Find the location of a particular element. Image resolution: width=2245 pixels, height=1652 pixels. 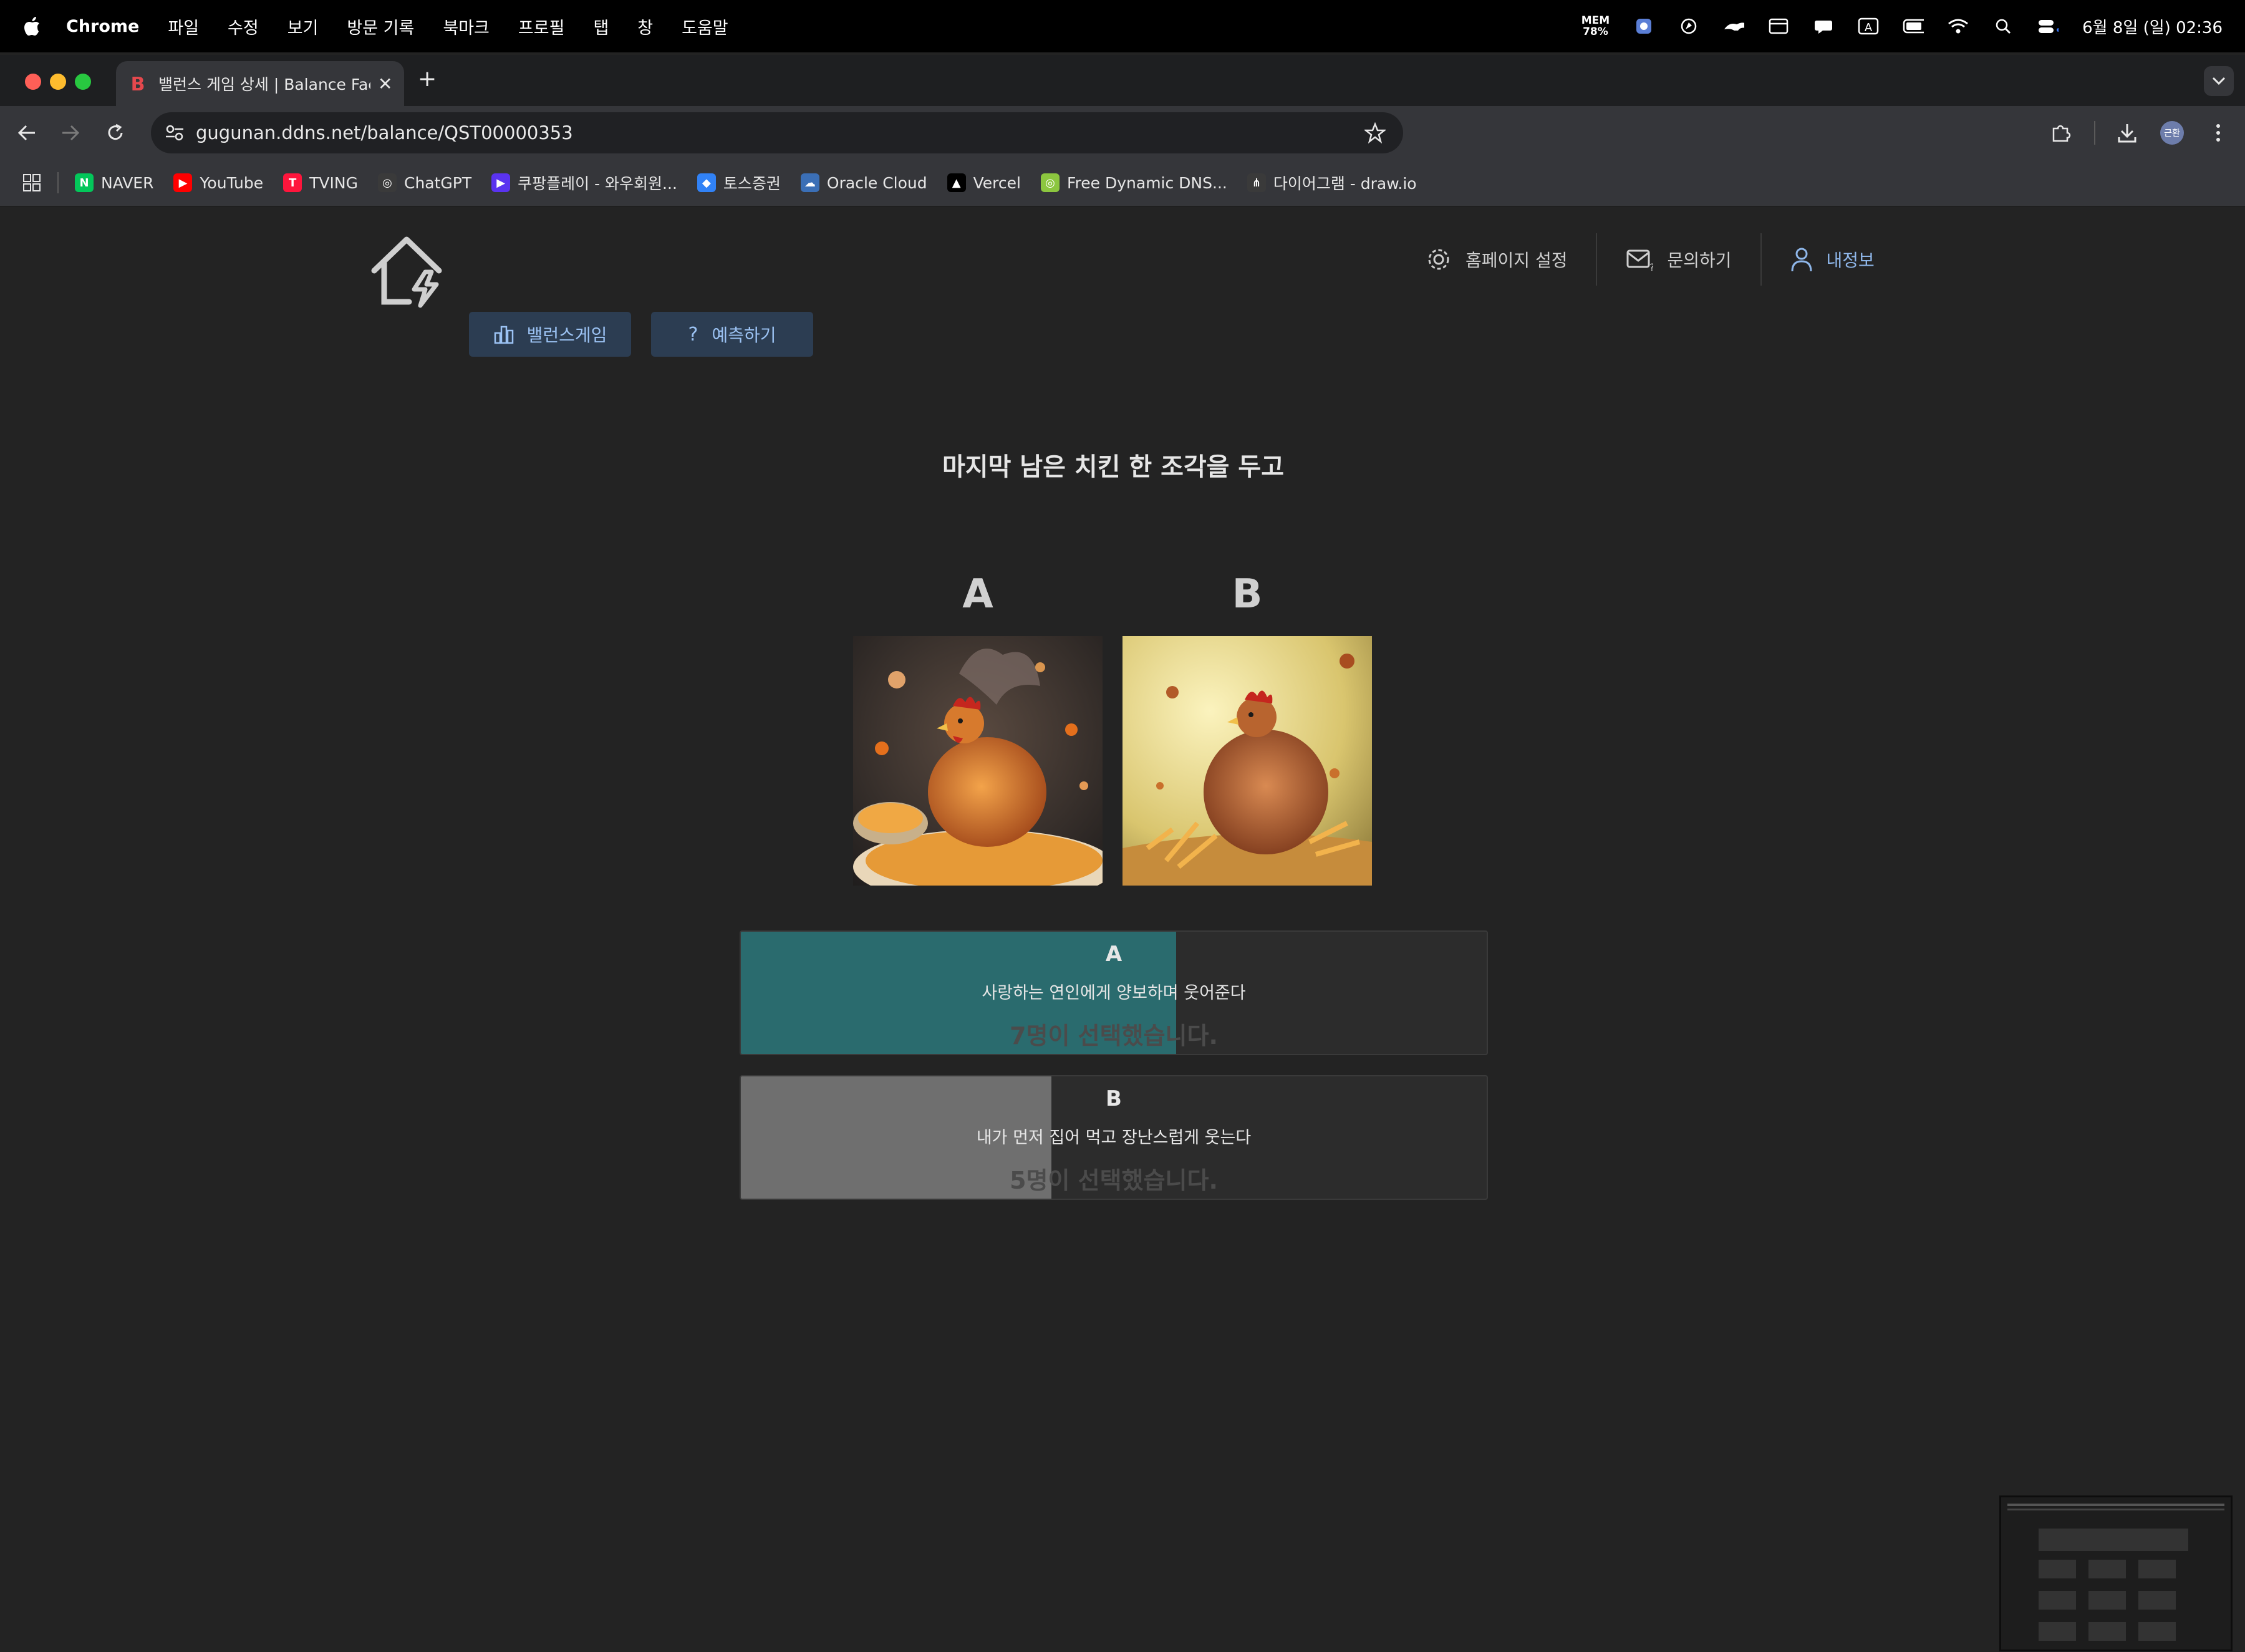

zoom-window-button is located at coordinates (83, 82).